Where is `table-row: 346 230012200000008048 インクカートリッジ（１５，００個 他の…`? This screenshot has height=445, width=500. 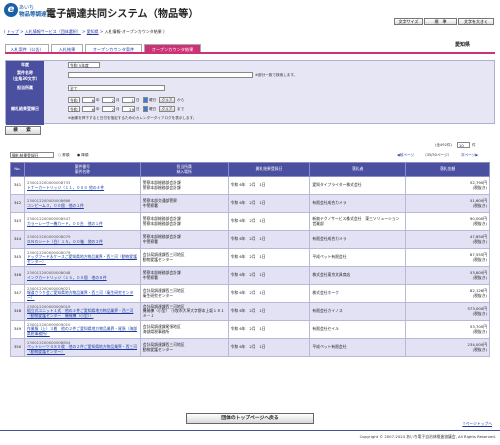
table-row: 346 230012200000008048 インクカートリッジ（１５，００個 他の… is located at coordinates (250, 275).